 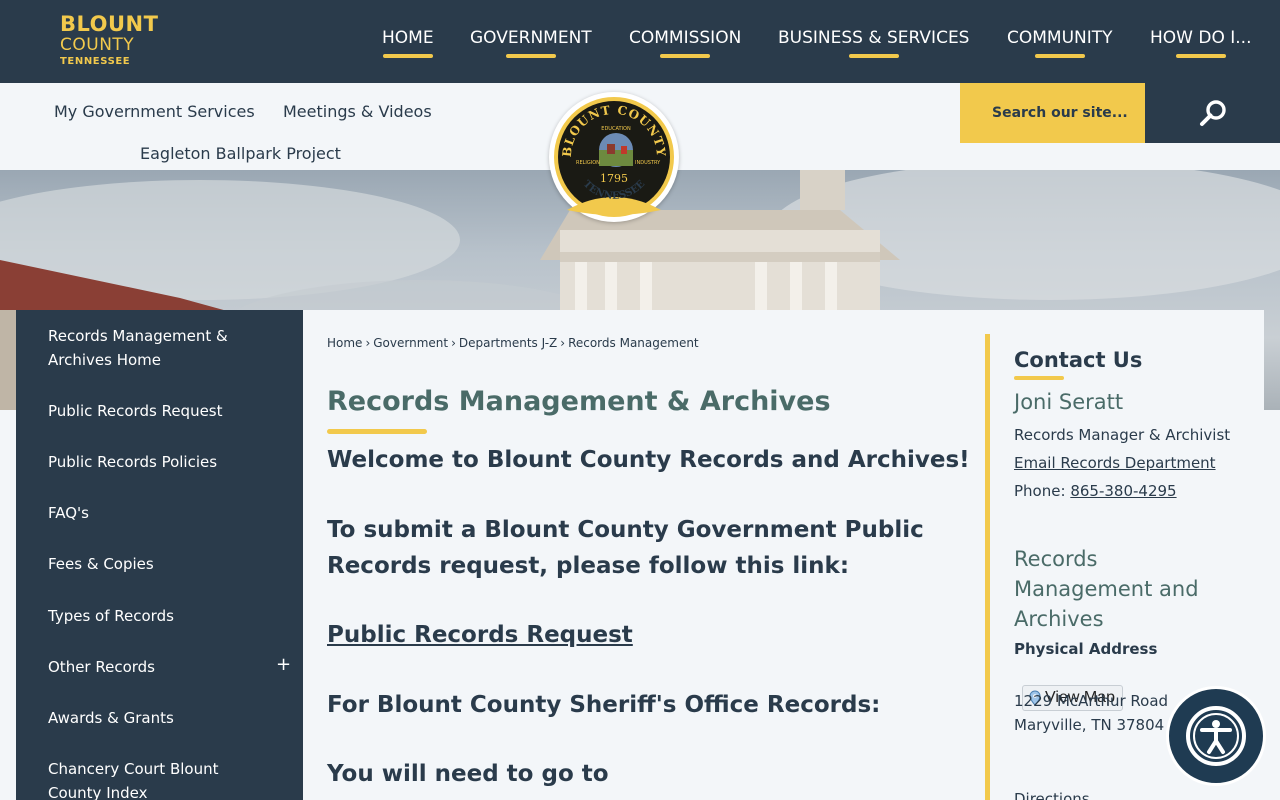 I want to click on sidebar-item-other-records: Other Records, so click(x=158, y=667).